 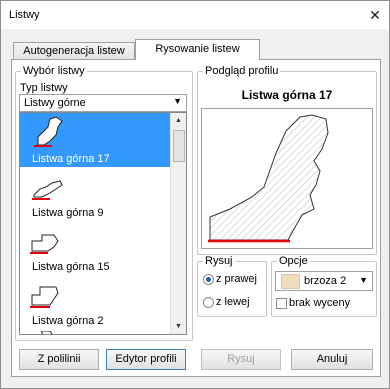 What do you see at coordinates (68, 321) in the screenshot?
I see `list-item-label: Listwa górna 2` at bounding box center [68, 321].